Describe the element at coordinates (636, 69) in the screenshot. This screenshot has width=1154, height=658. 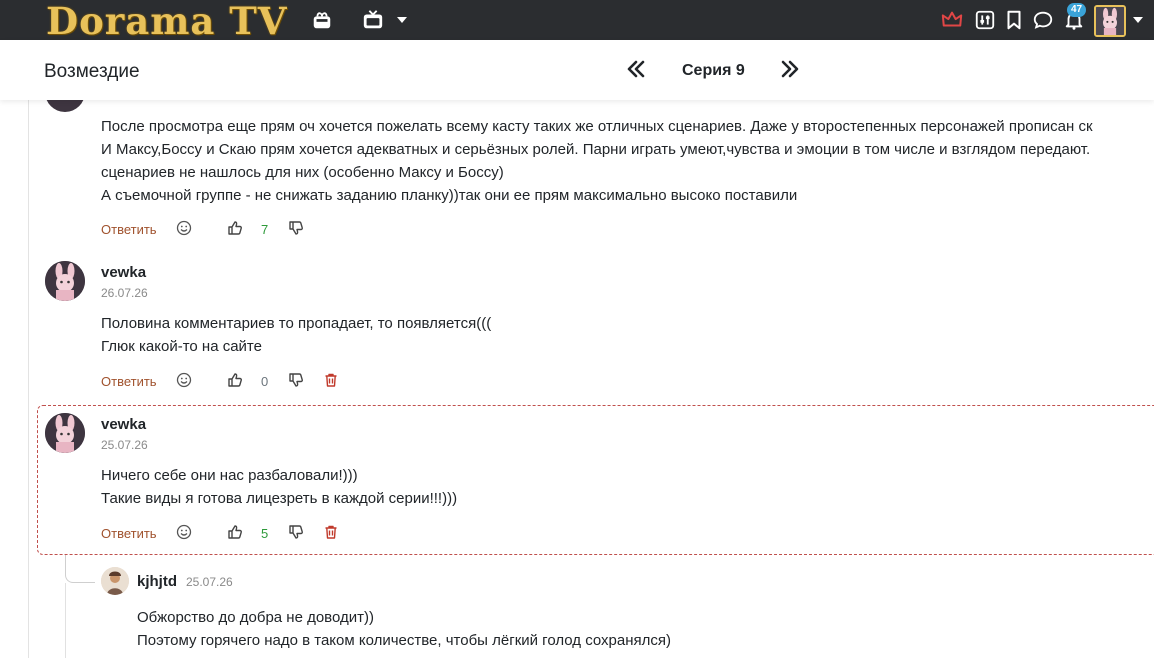
I see `prev-episode-icon` at that location.